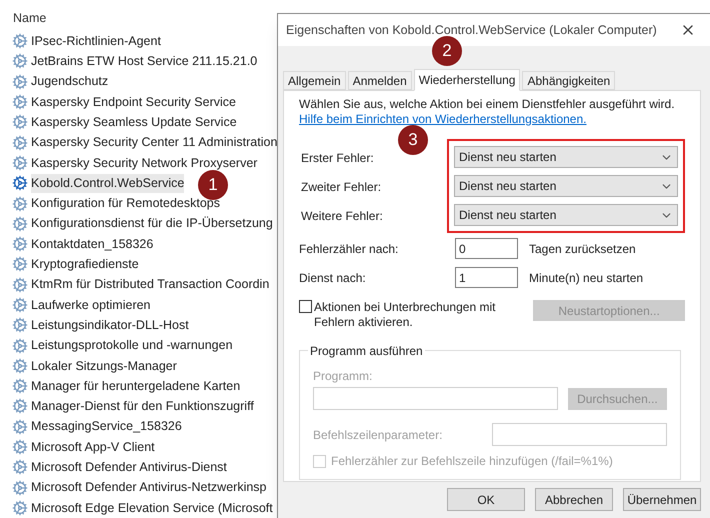  What do you see at coordinates (314, 80) in the screenshot?
I see `tab: Allgemein` at bounding box center [314, 80].